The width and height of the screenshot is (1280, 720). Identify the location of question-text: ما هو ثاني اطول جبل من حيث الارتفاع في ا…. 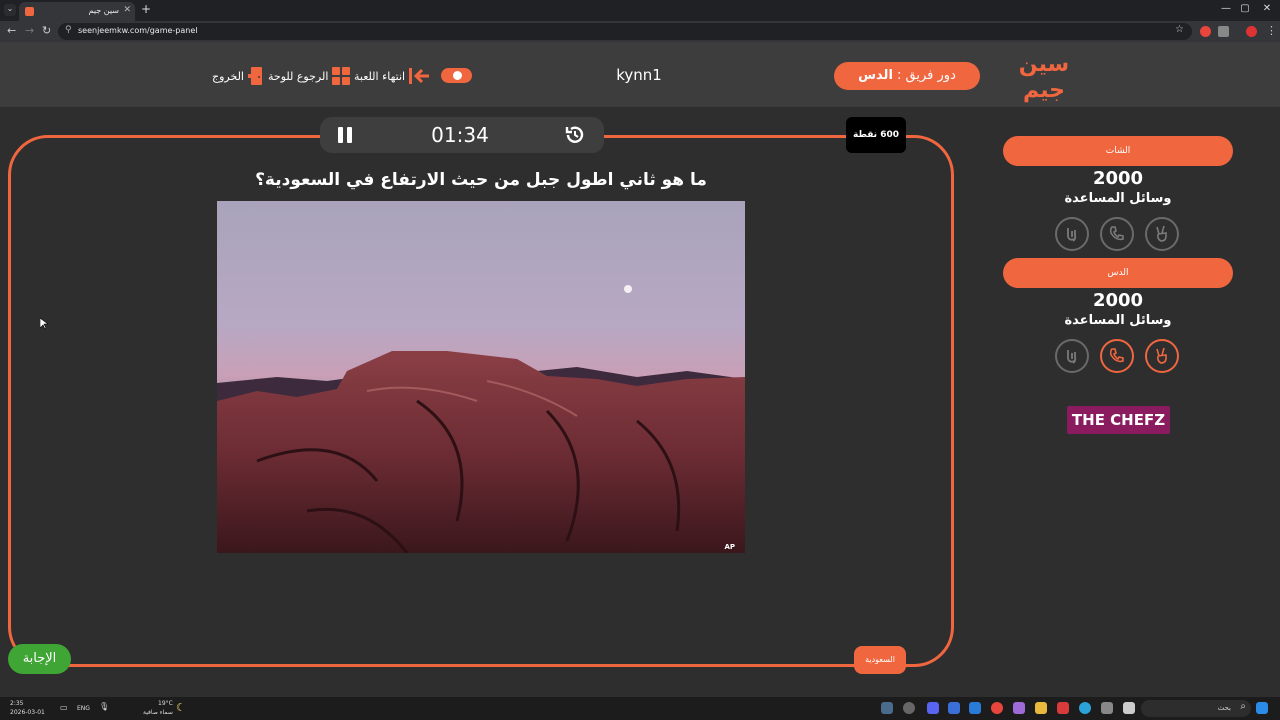
(481, 180).